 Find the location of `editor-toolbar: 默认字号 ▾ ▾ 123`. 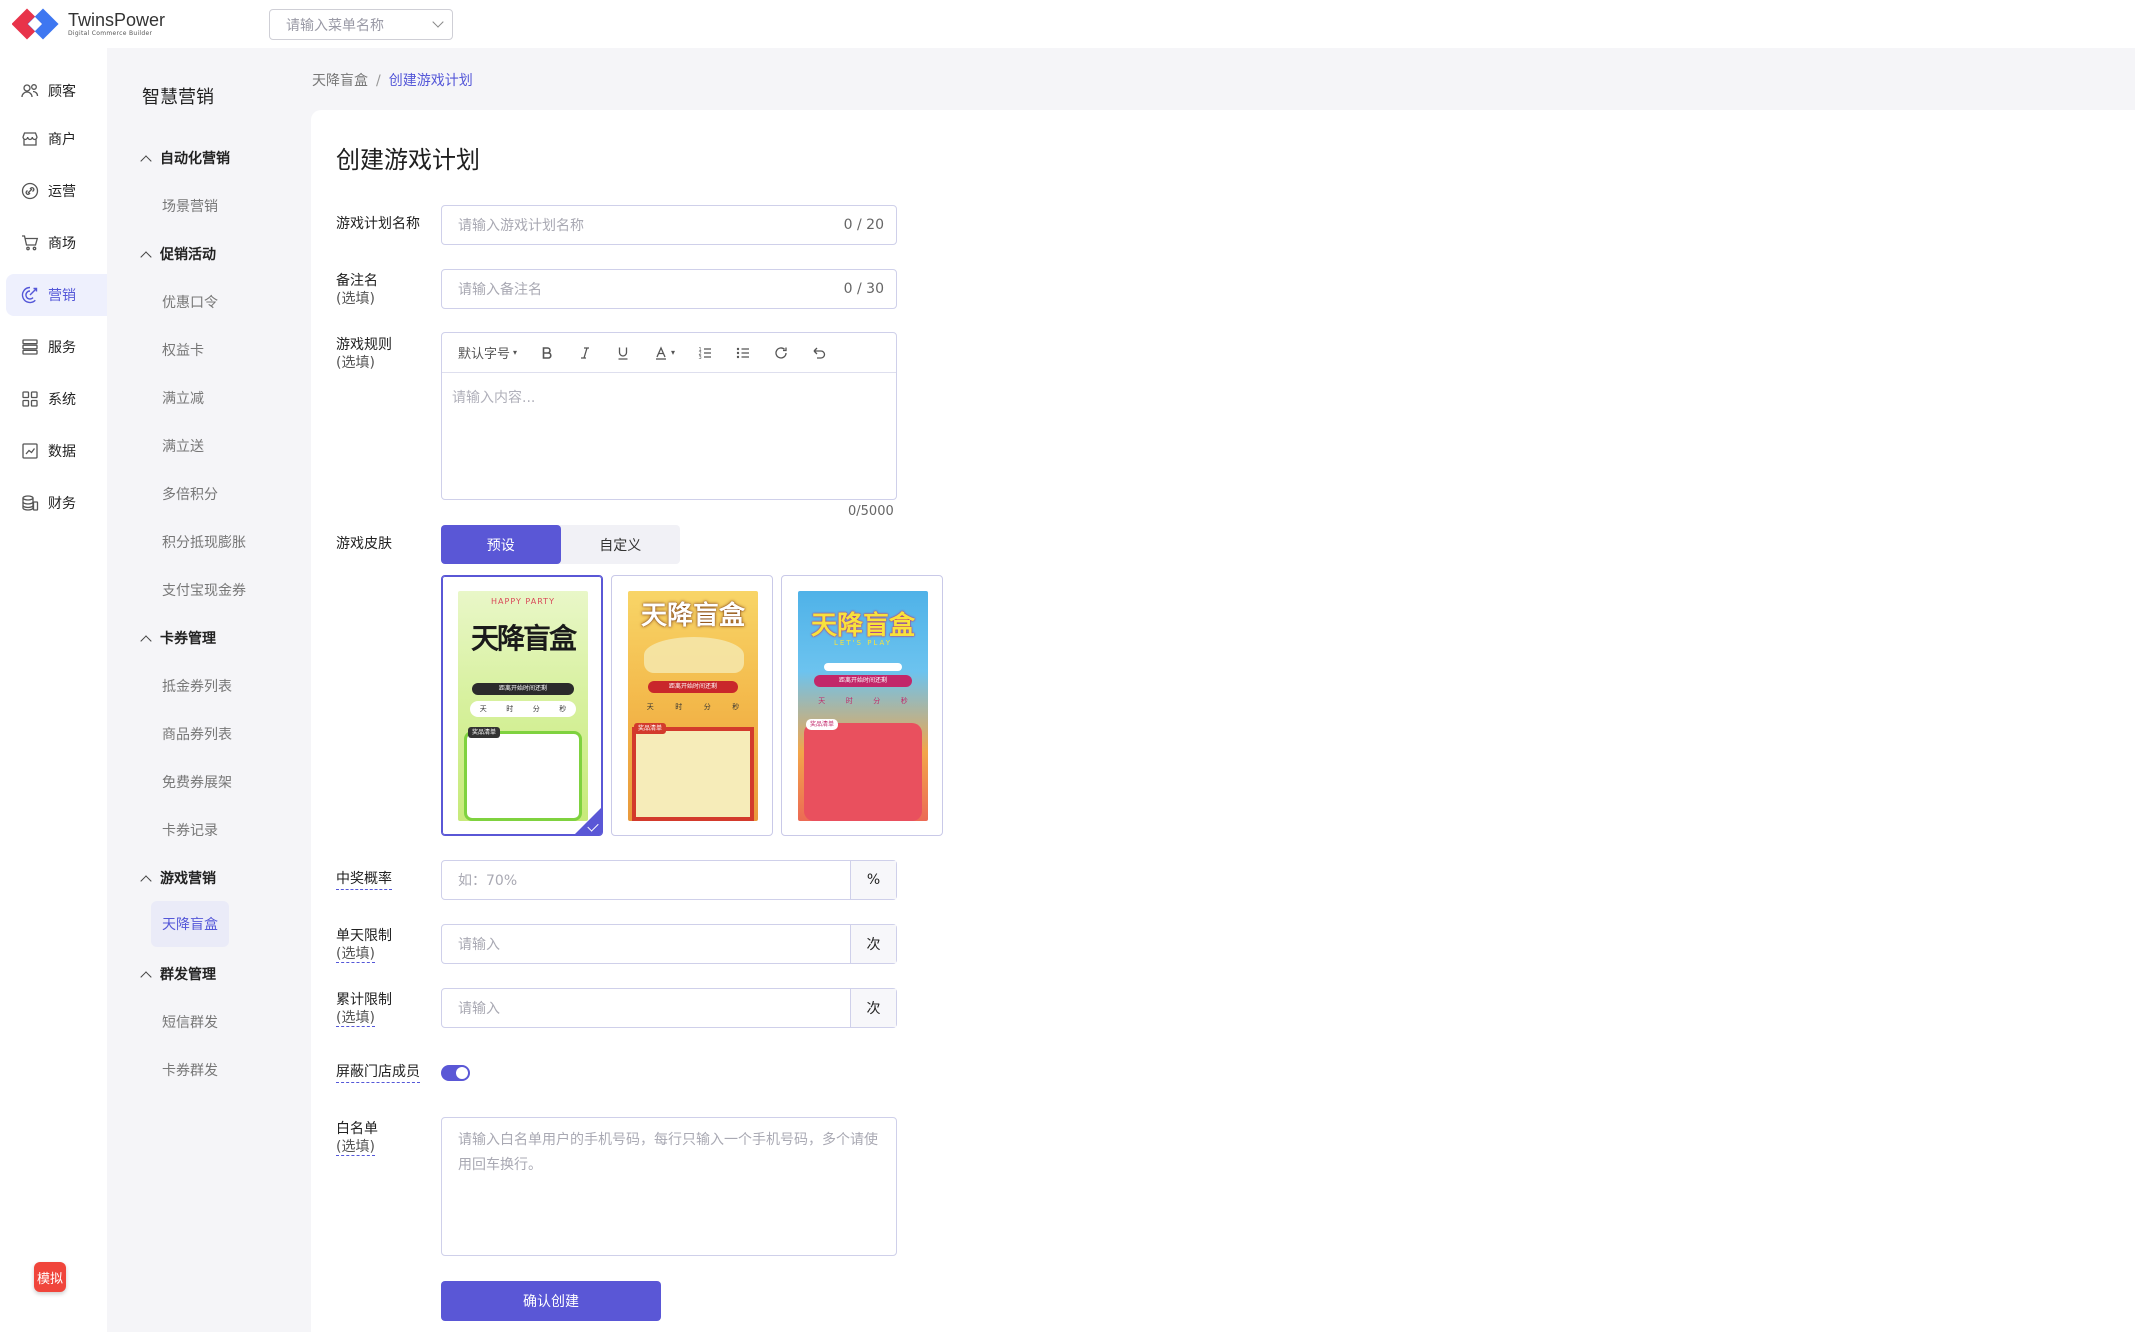

editor-toolbar: 默认字号 ▾ ▾ 123 is located at coordinates (669, 353).